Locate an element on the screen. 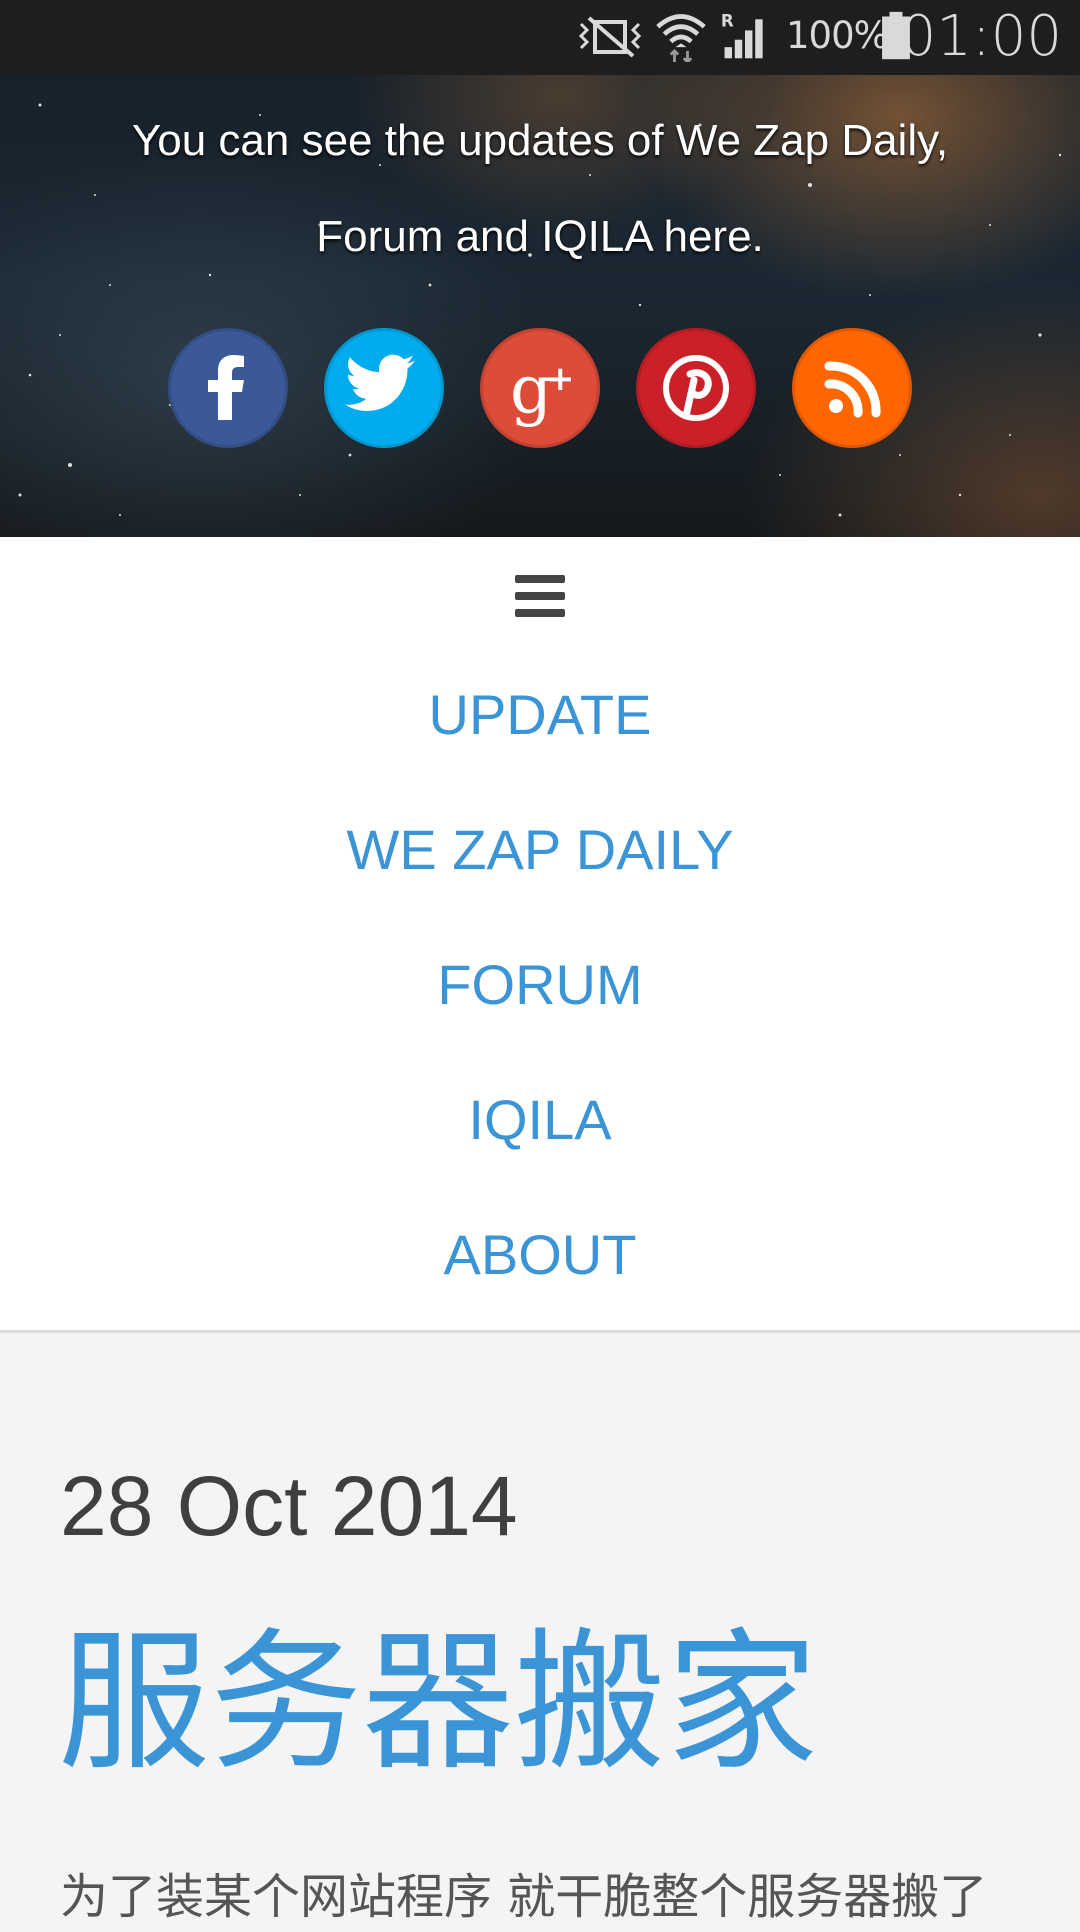 The image size is (1080, 1932). google-plus-icon: g + is located at coordinates (542, 389).